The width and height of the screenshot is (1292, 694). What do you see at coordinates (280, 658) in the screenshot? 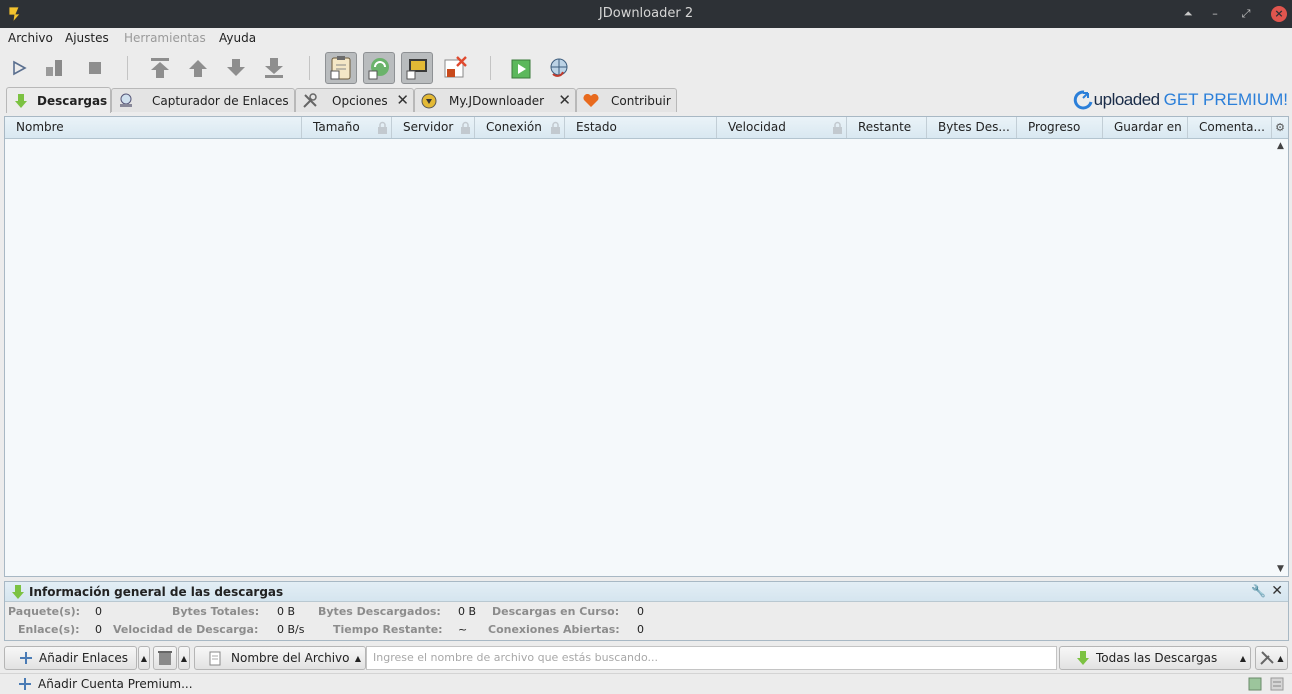
I see `search-field-selector: Nombre del Archivo ▲` at bounding box center [280, 658].